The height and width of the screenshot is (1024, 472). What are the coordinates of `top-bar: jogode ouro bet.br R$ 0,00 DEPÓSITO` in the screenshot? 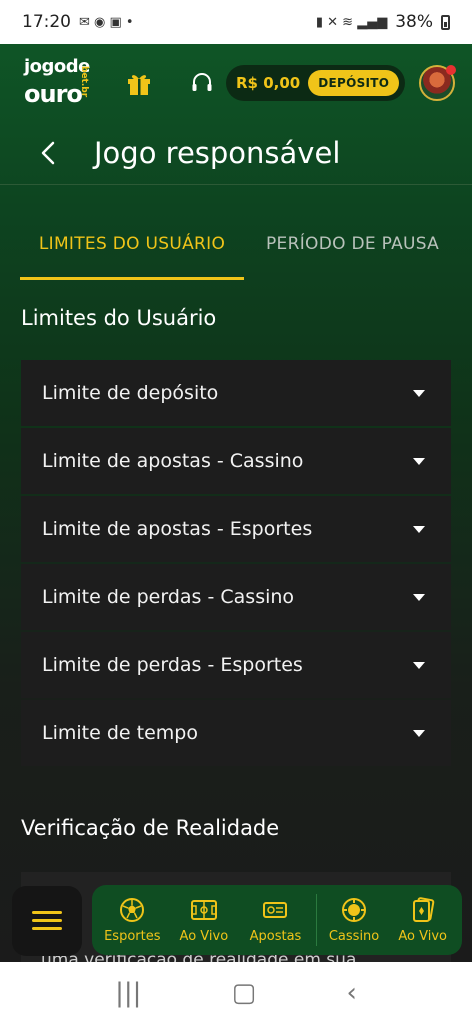 It's located at (236, 83).